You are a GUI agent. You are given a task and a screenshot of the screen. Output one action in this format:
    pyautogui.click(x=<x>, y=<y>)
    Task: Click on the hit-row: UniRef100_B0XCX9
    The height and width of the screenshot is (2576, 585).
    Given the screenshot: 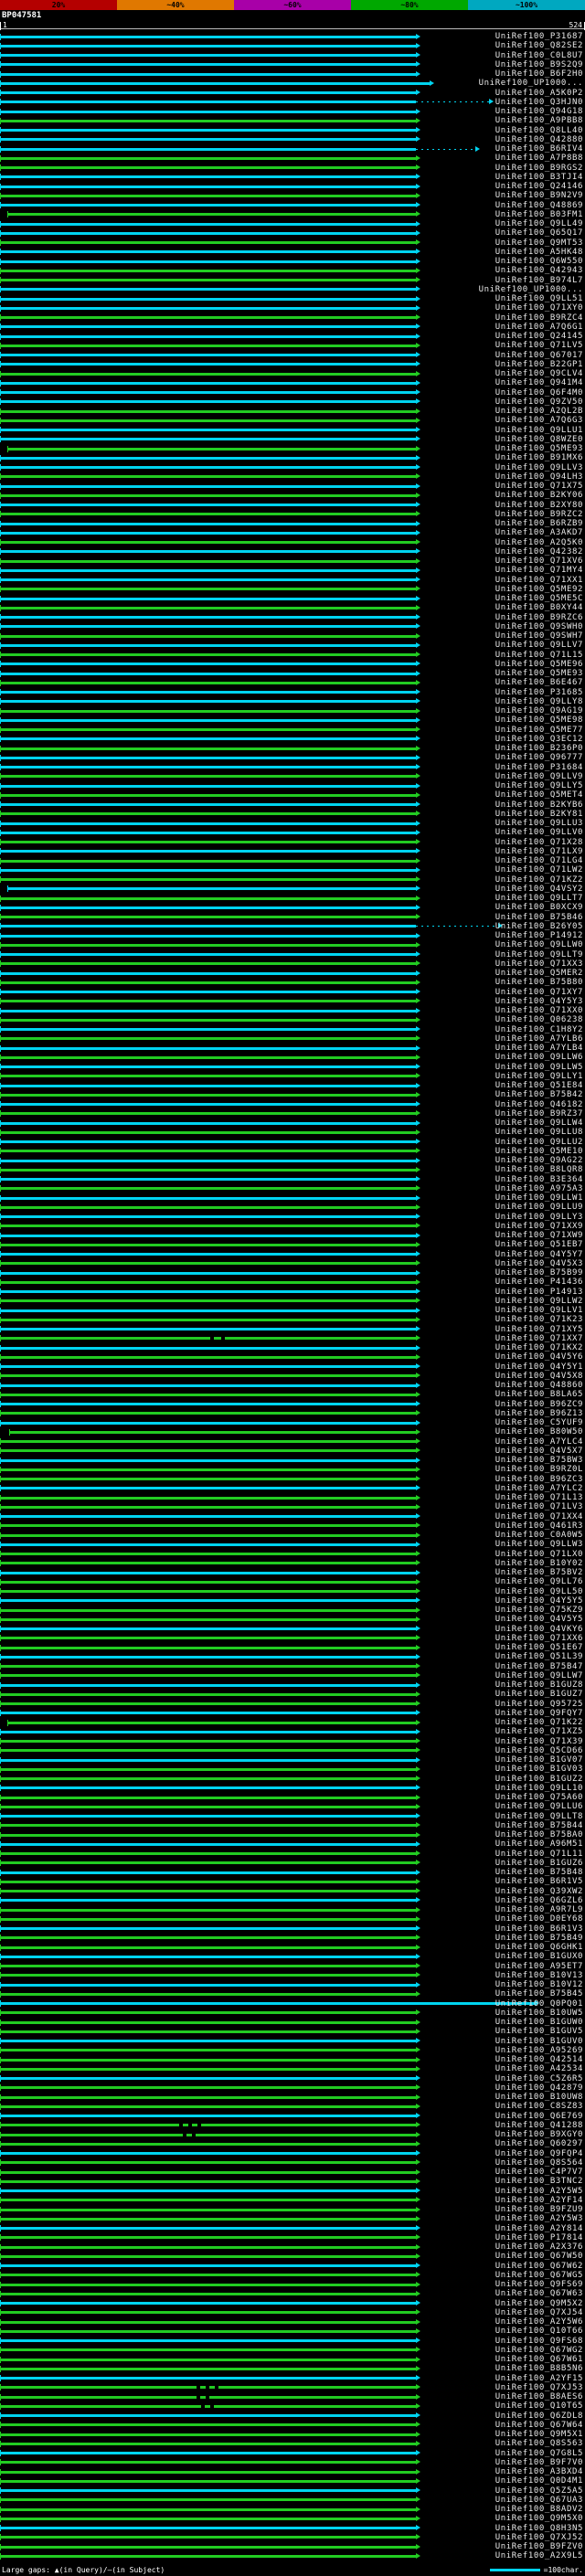 What is the action you would take?
    pyautogui.click(x=293, y=907)
    